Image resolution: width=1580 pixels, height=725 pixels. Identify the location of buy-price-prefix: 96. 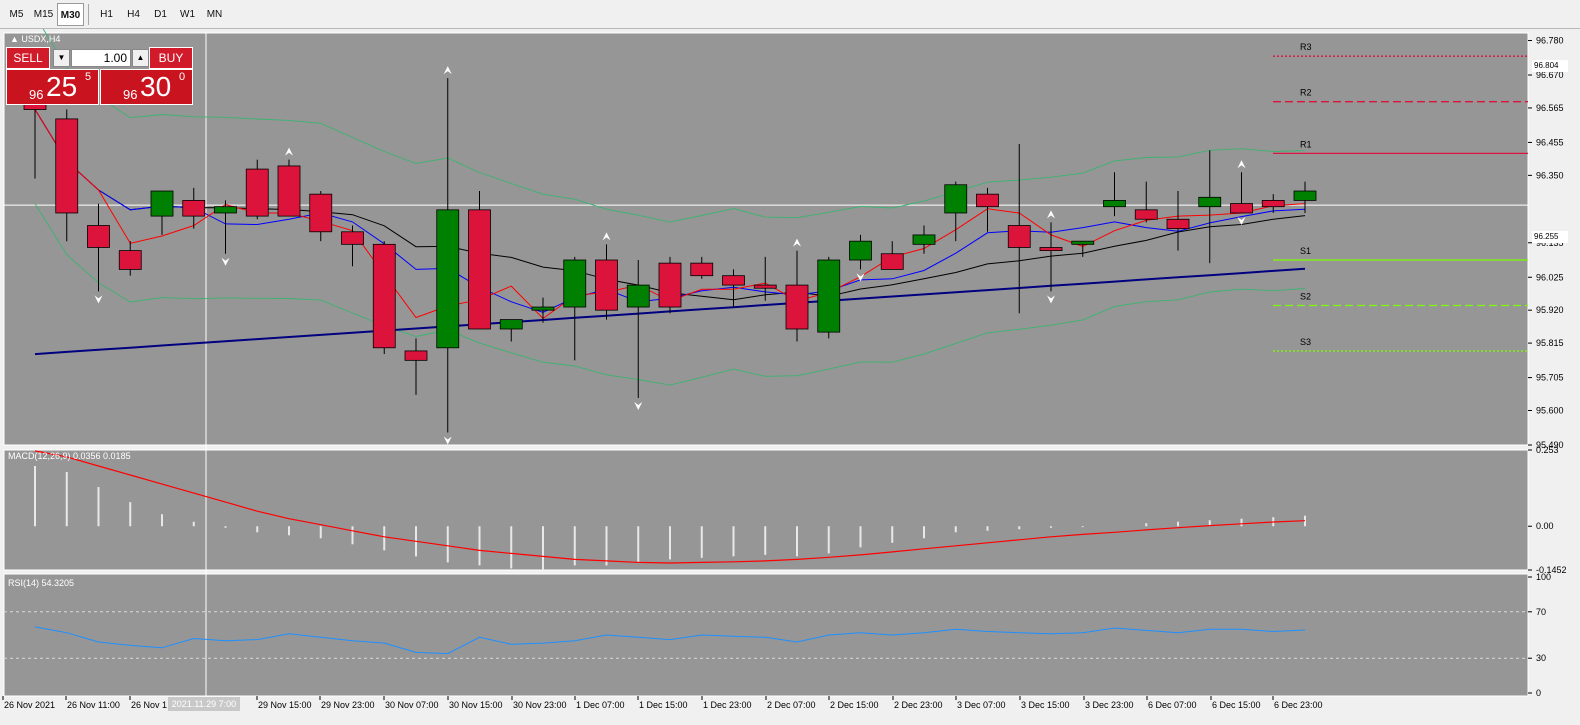
(130, 94).